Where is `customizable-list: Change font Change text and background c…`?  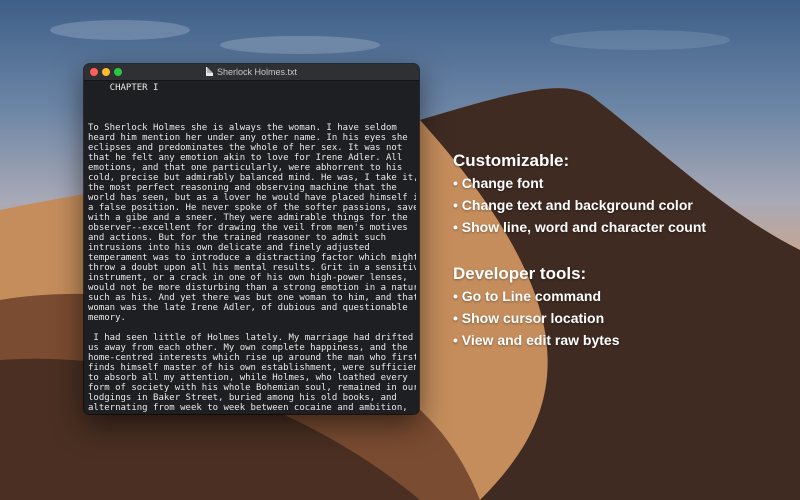 customizable-list: Change font Change text and background c… is located at coordinates (579, 205).